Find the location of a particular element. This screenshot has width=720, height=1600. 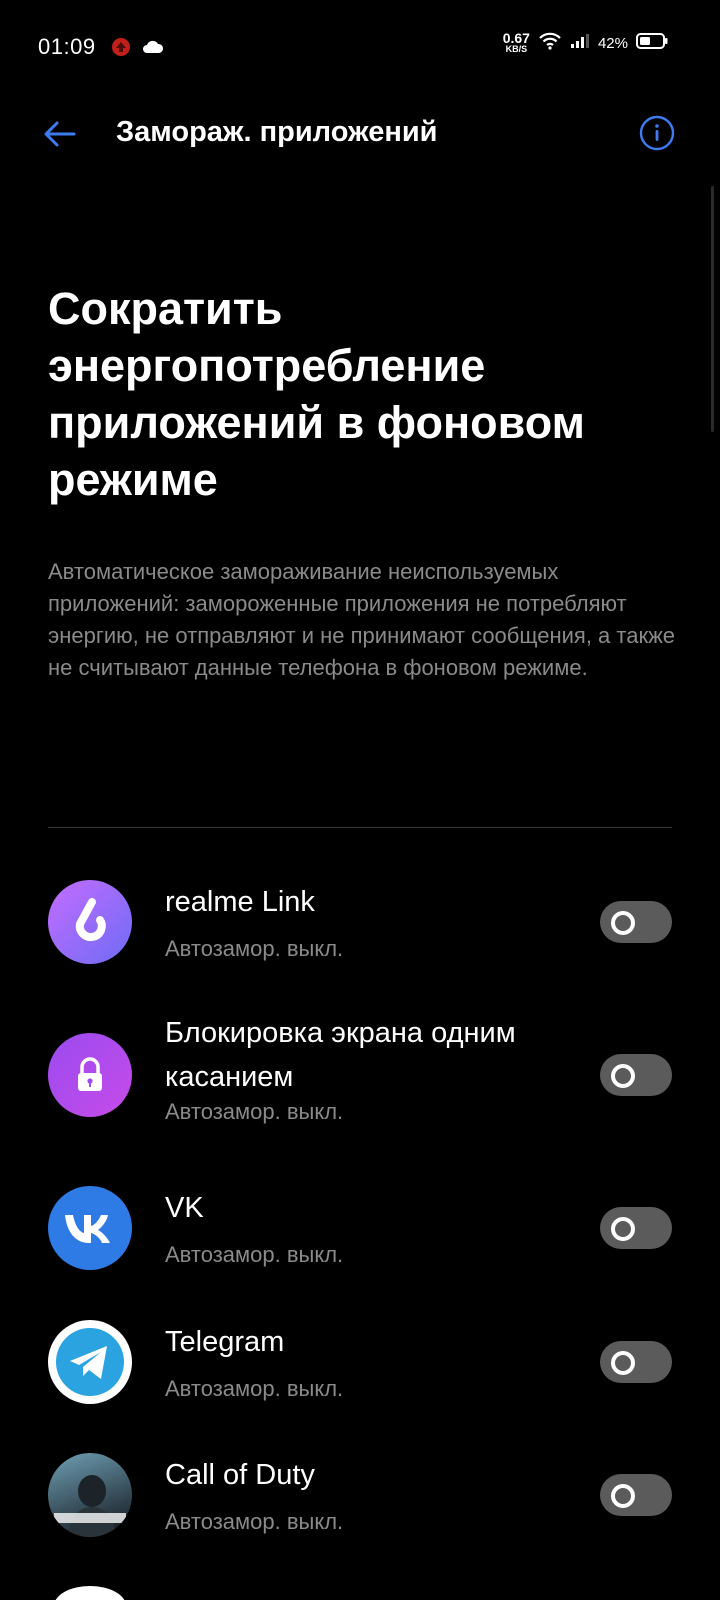

partial-app-icon is located at coordinates (90, 1593).